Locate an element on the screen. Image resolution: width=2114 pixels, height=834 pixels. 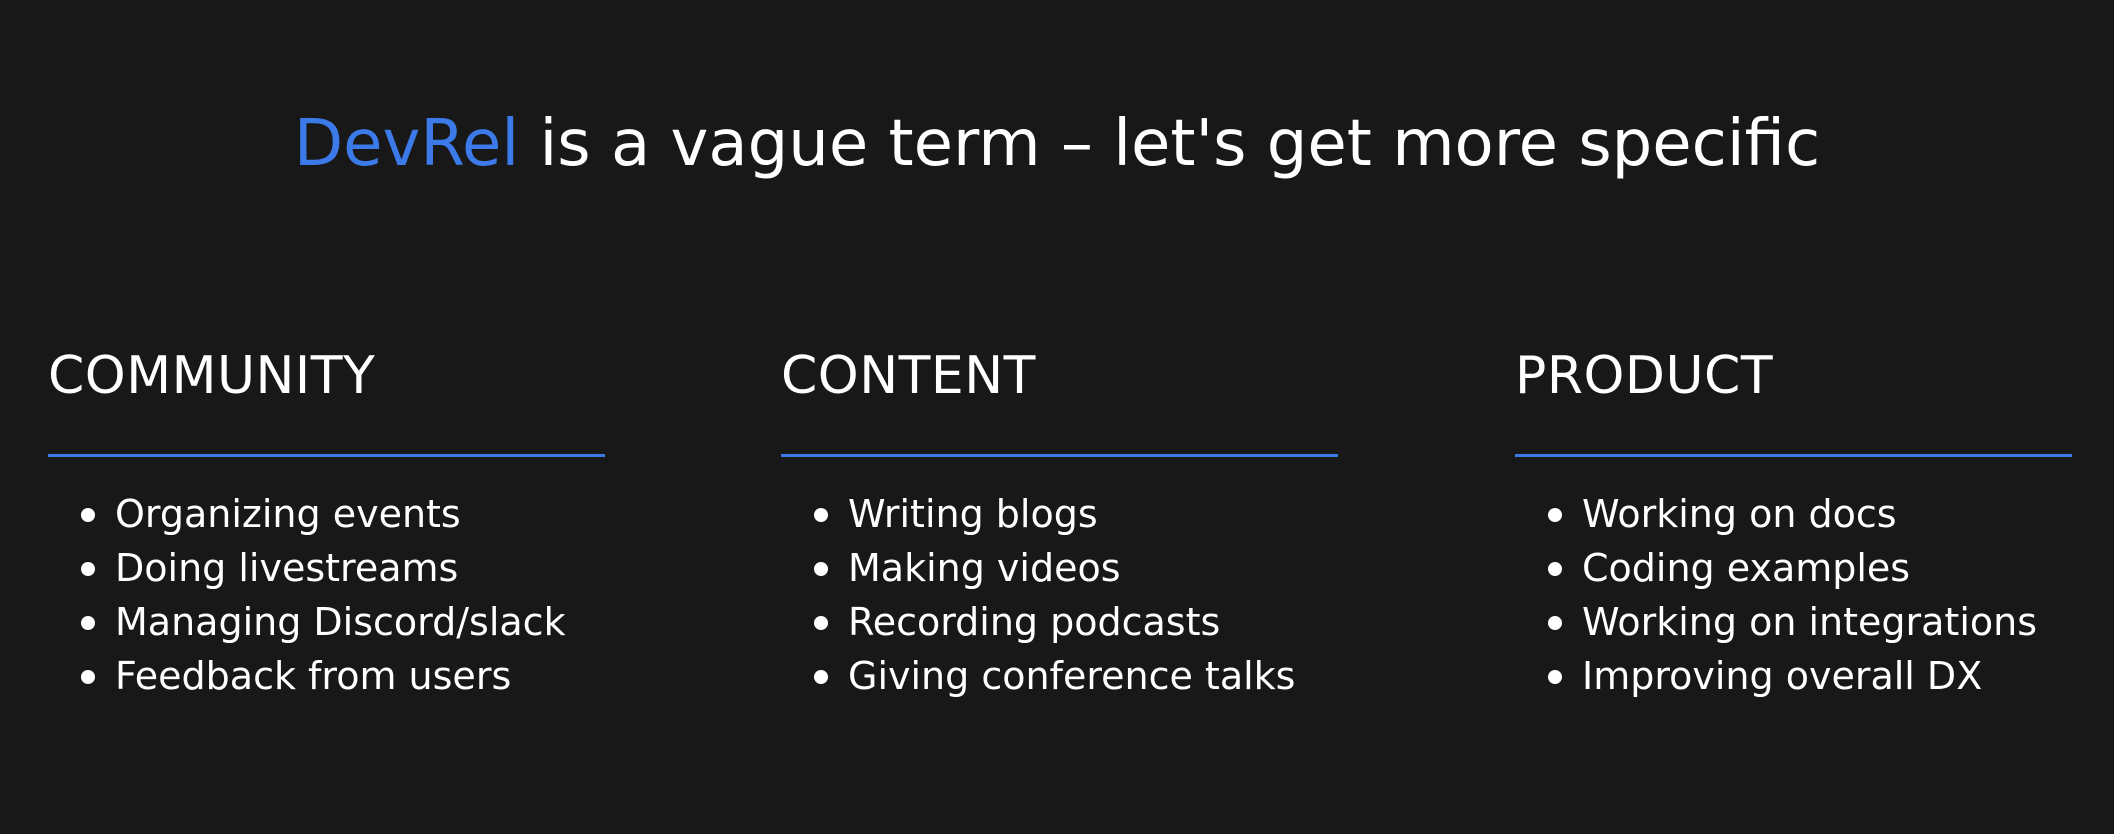
list-item-text: Recording podcasts is located at coordinates (1034, 622).